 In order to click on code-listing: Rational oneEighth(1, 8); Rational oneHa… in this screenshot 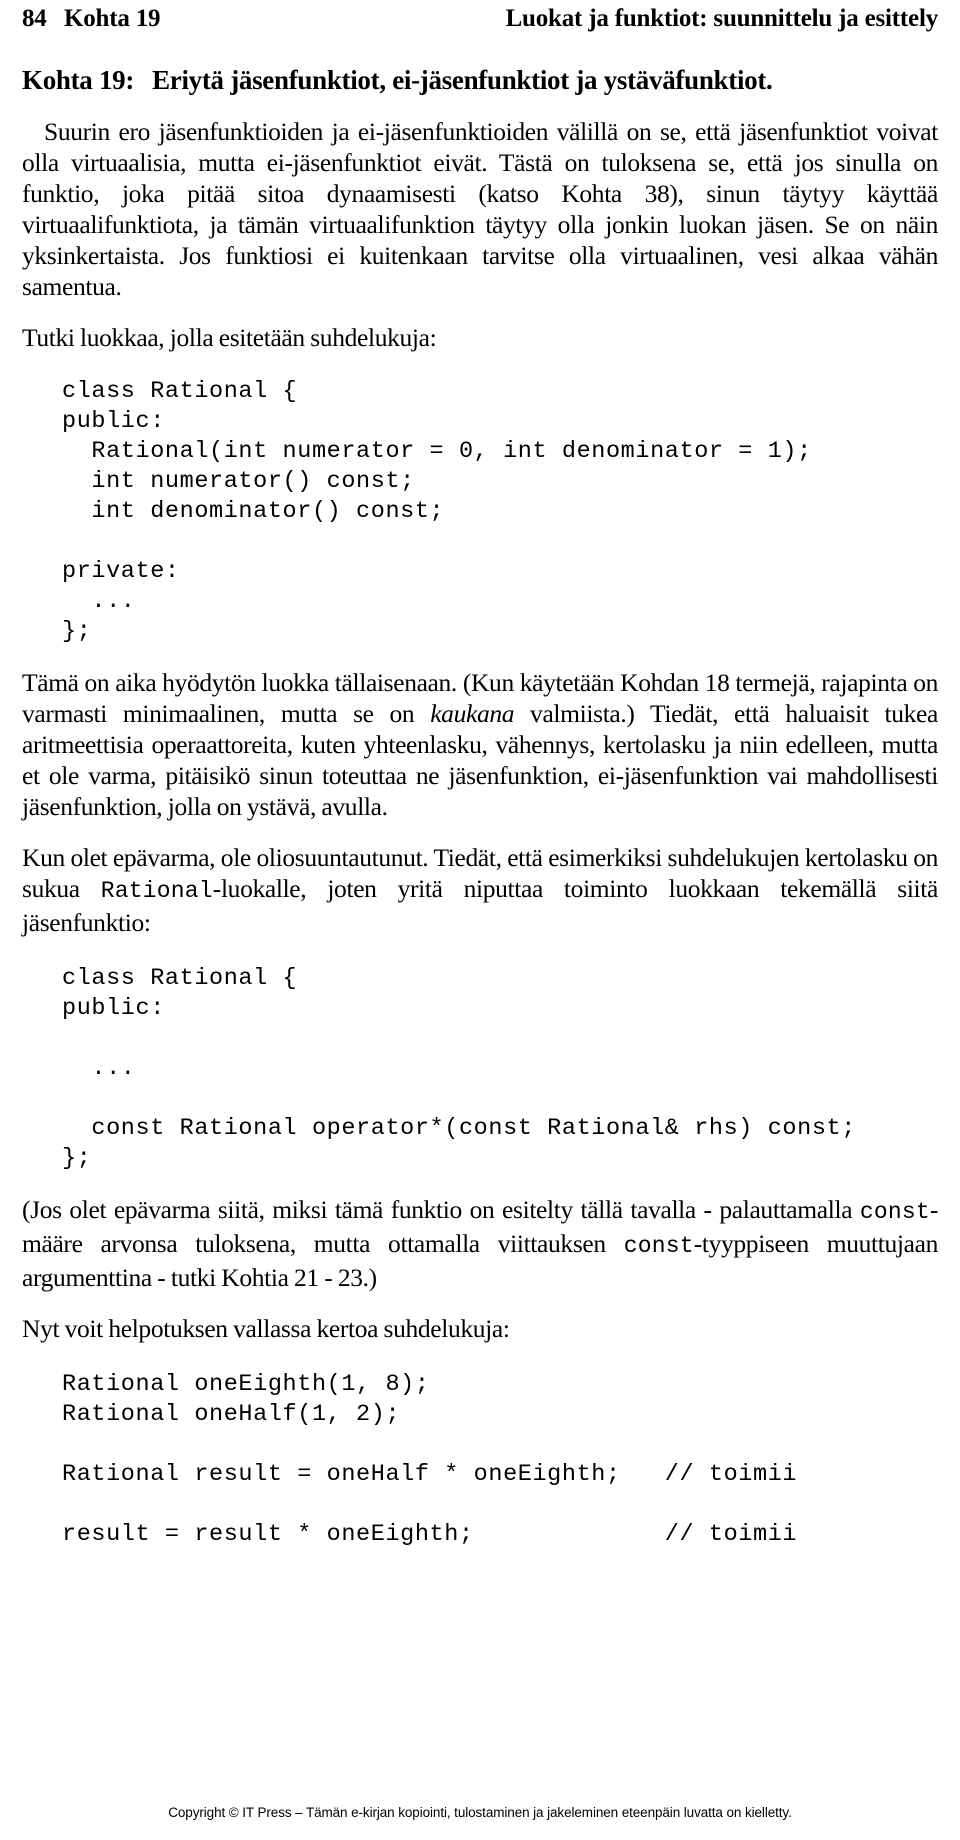, I will do `click(430, 1459)`.